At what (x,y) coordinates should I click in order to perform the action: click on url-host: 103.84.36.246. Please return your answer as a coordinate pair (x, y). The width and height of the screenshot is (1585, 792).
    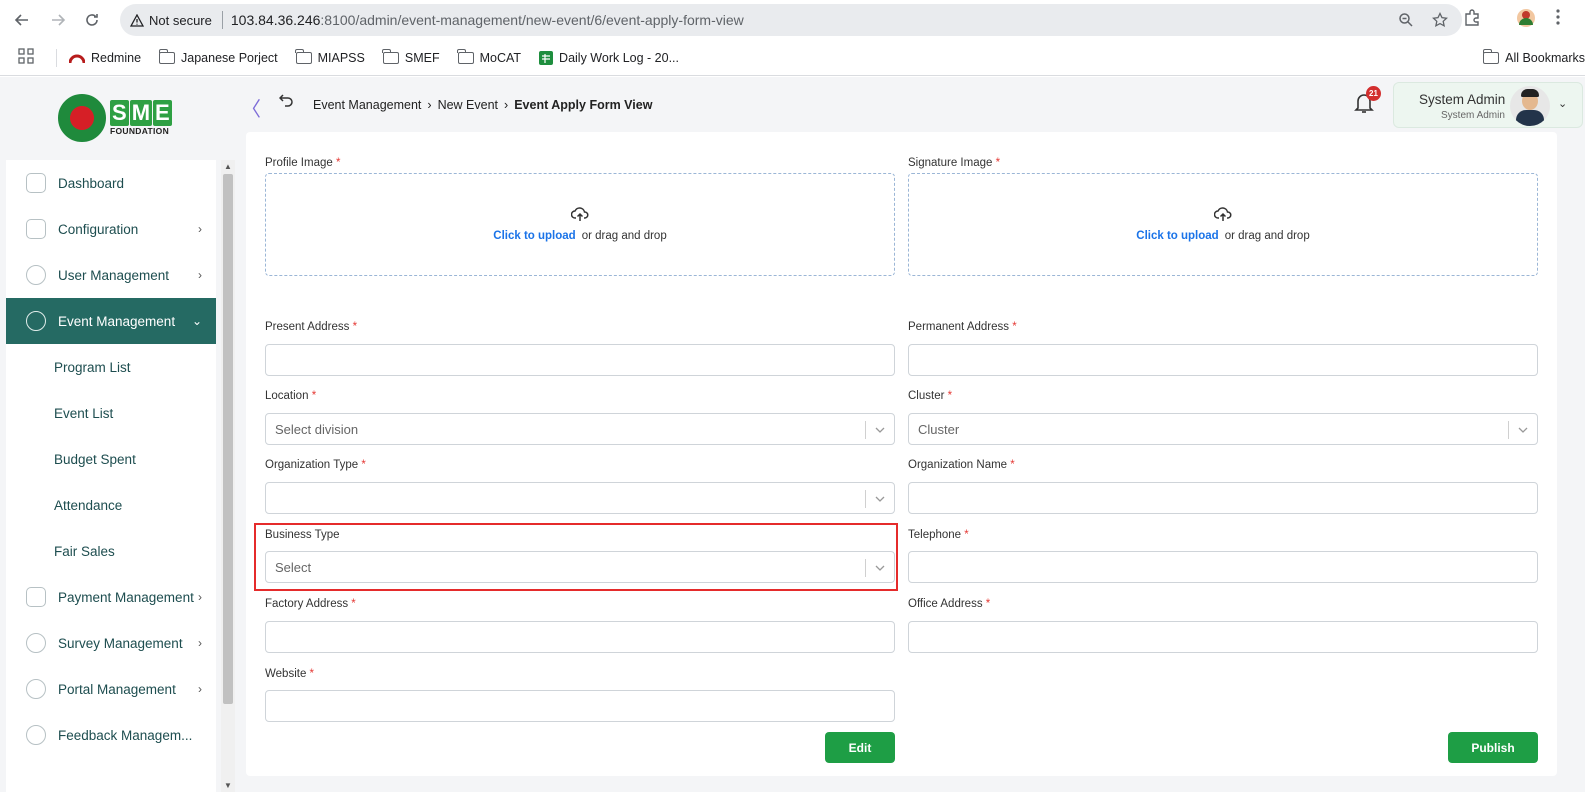
    Looking at the image, I should click on (275, 20).